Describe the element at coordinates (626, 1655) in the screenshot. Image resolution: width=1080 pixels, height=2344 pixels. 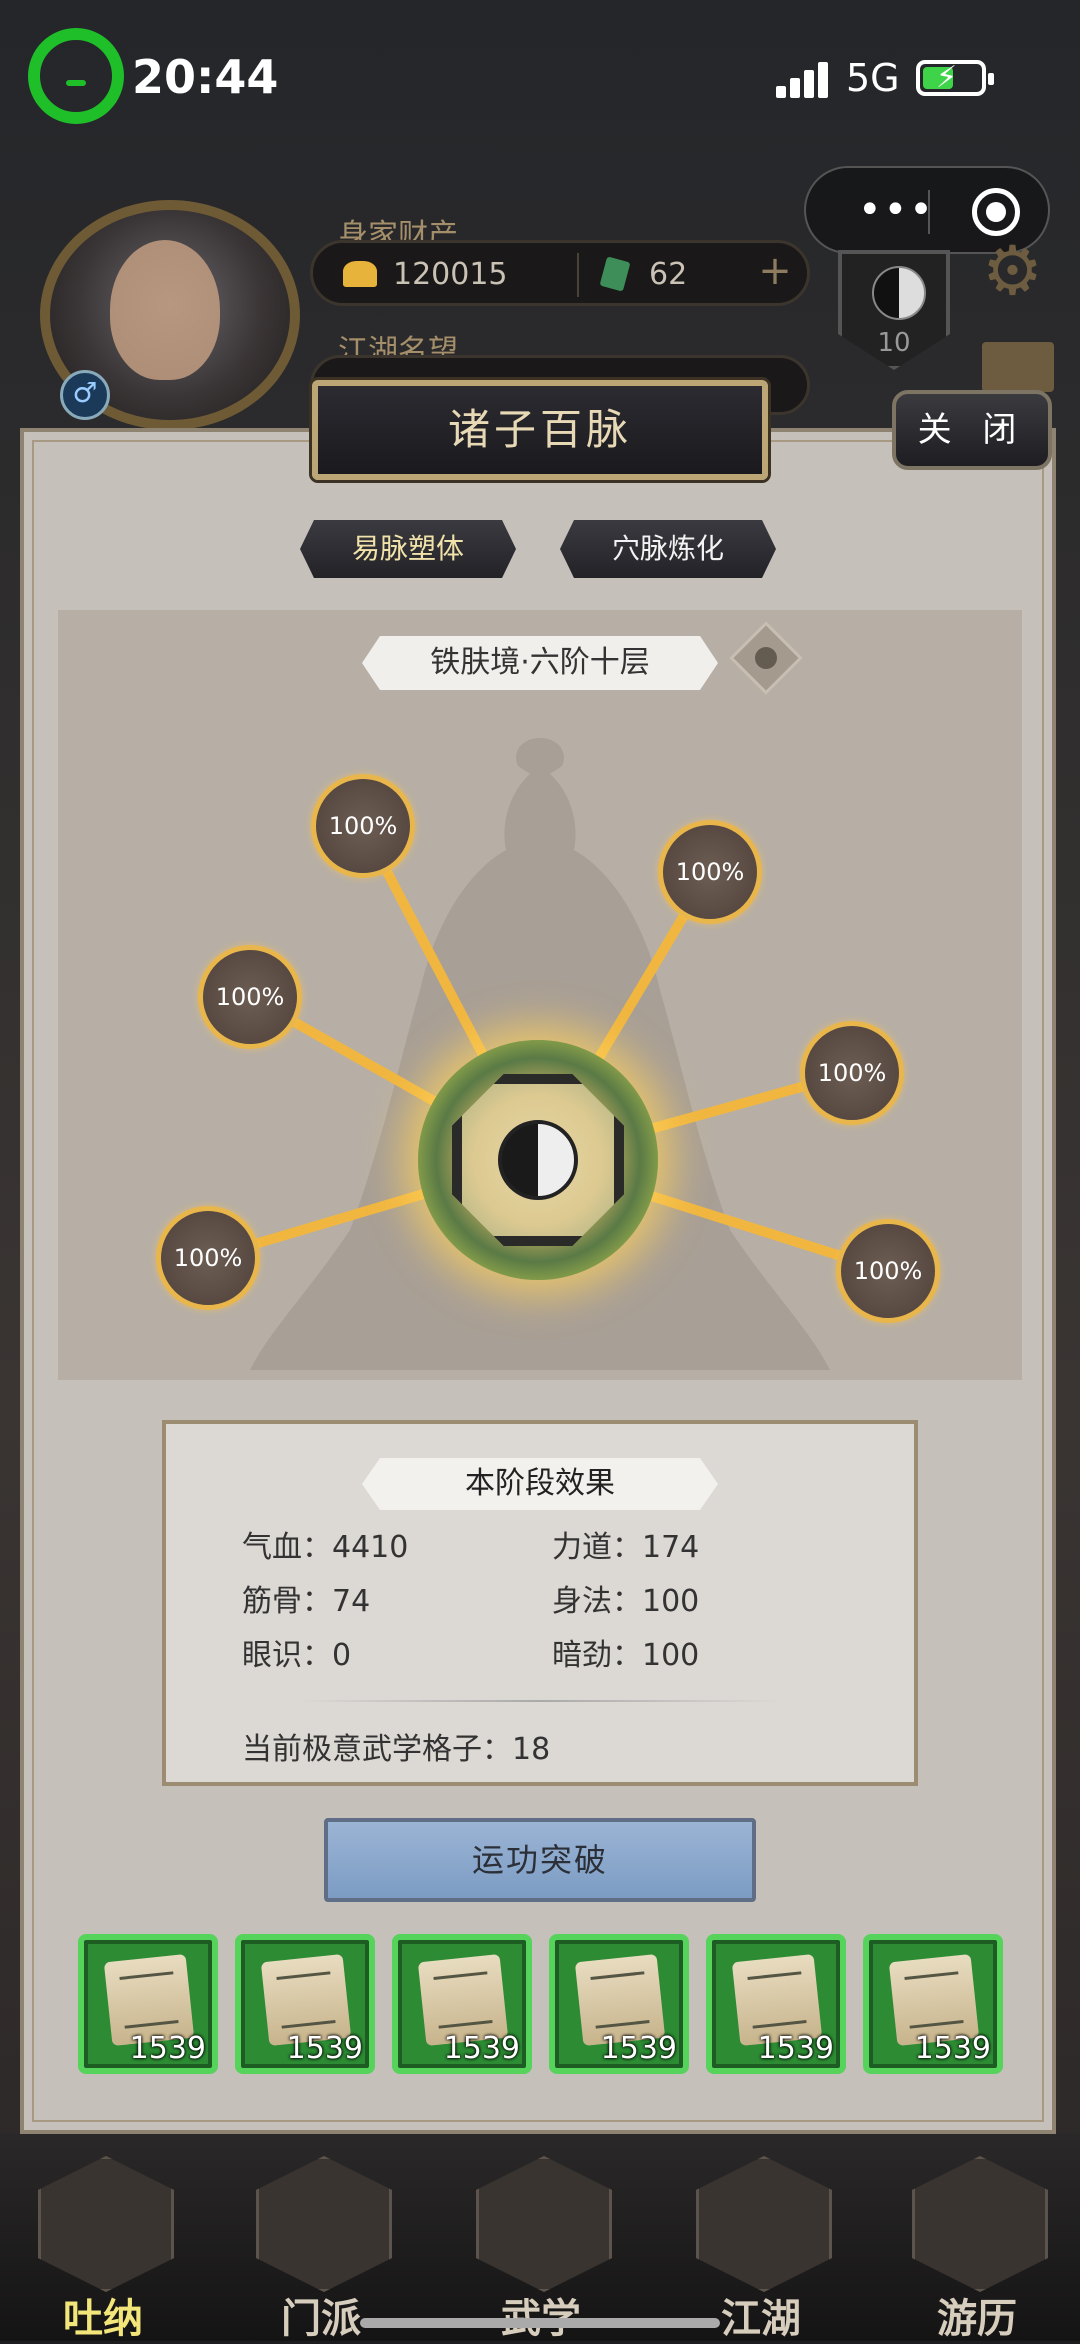
I see `stat-anjin: 暗劲：100` at that location.